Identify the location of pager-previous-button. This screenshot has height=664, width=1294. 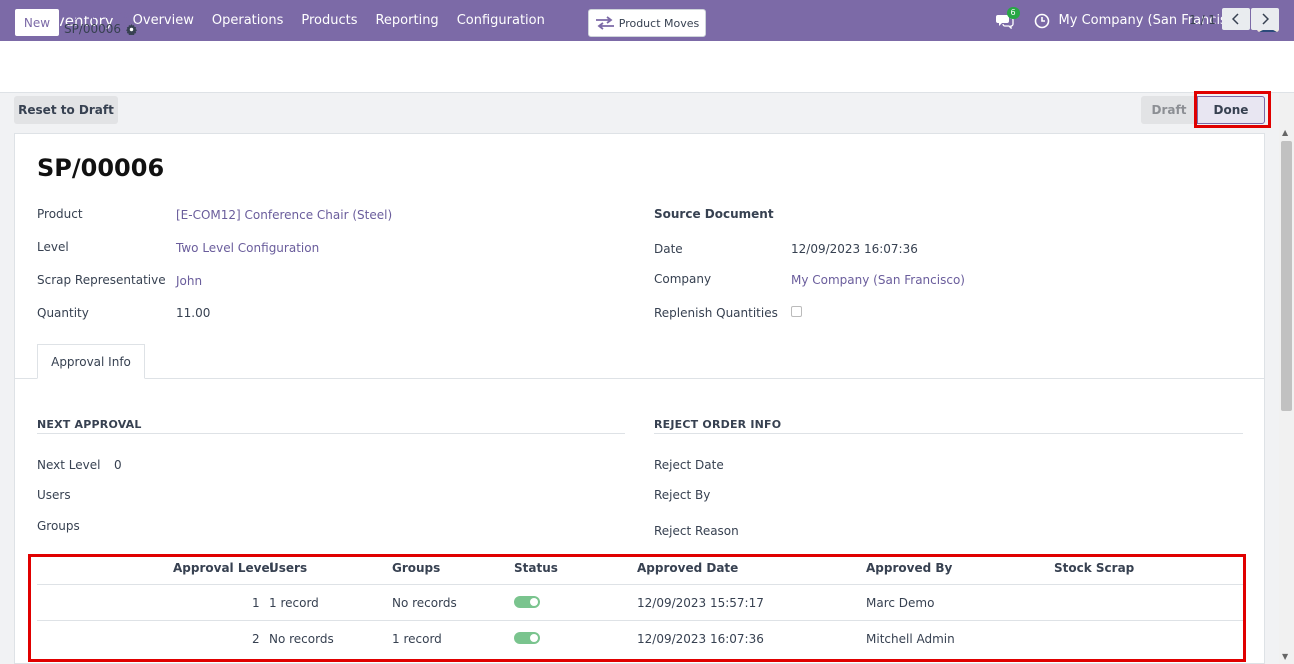
(1236, 19).